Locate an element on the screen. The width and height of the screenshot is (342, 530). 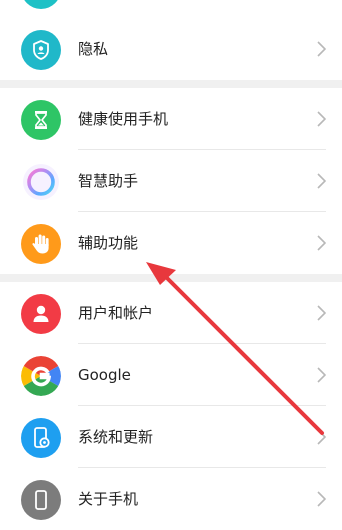
ring-icon is located at coordinates (41, 182).